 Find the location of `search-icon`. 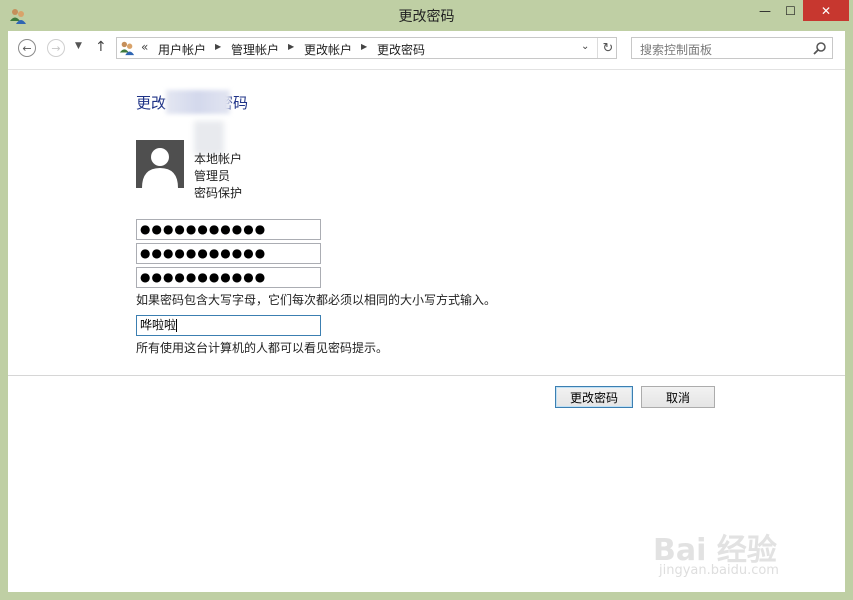

search-icon is located at coordinates (820, 48).